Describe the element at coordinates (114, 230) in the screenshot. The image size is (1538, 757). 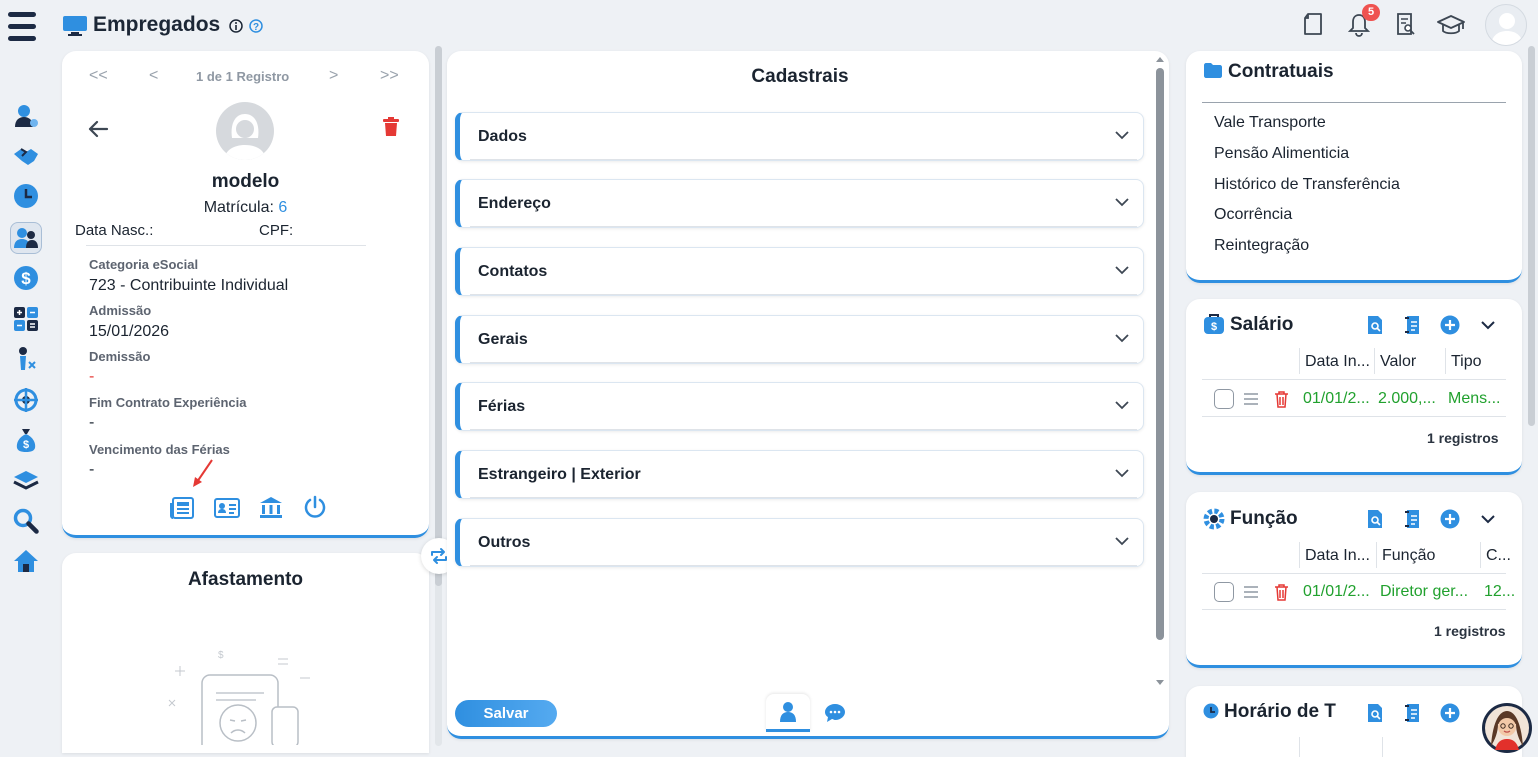
I see `data-nasc-label: Data Nasc.:` at that location.